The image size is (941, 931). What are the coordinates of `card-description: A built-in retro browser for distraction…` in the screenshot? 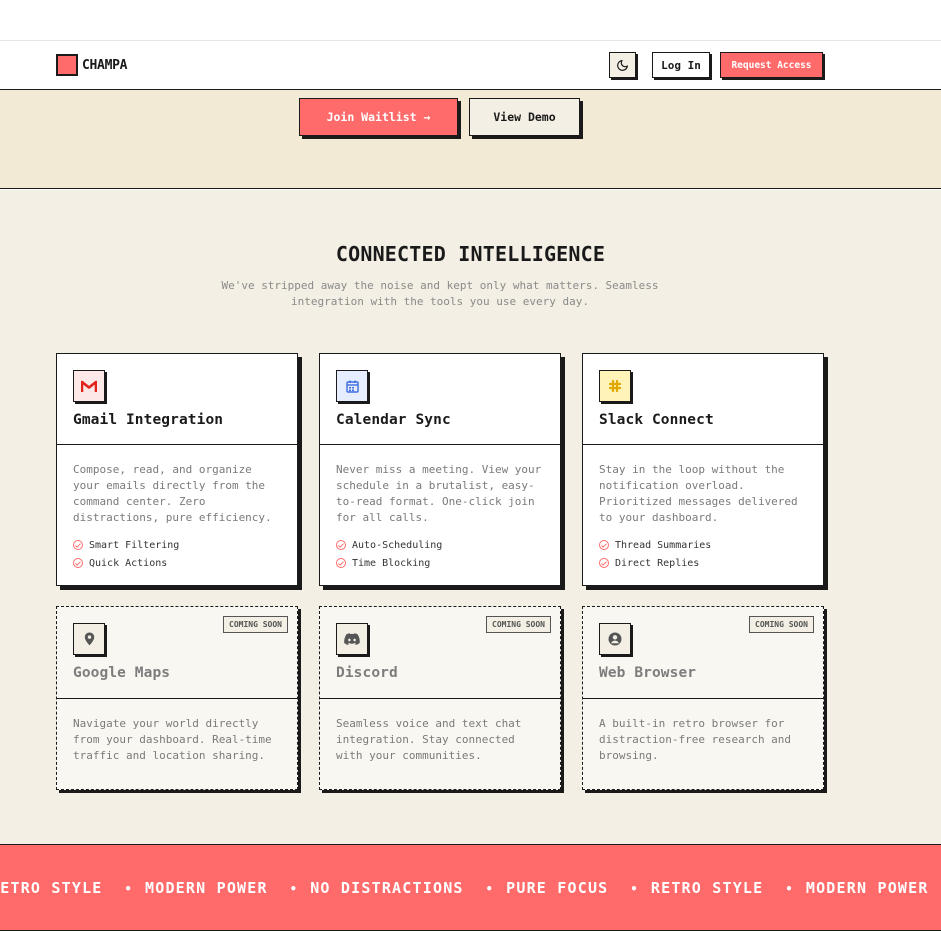 It's located at (695, 739).